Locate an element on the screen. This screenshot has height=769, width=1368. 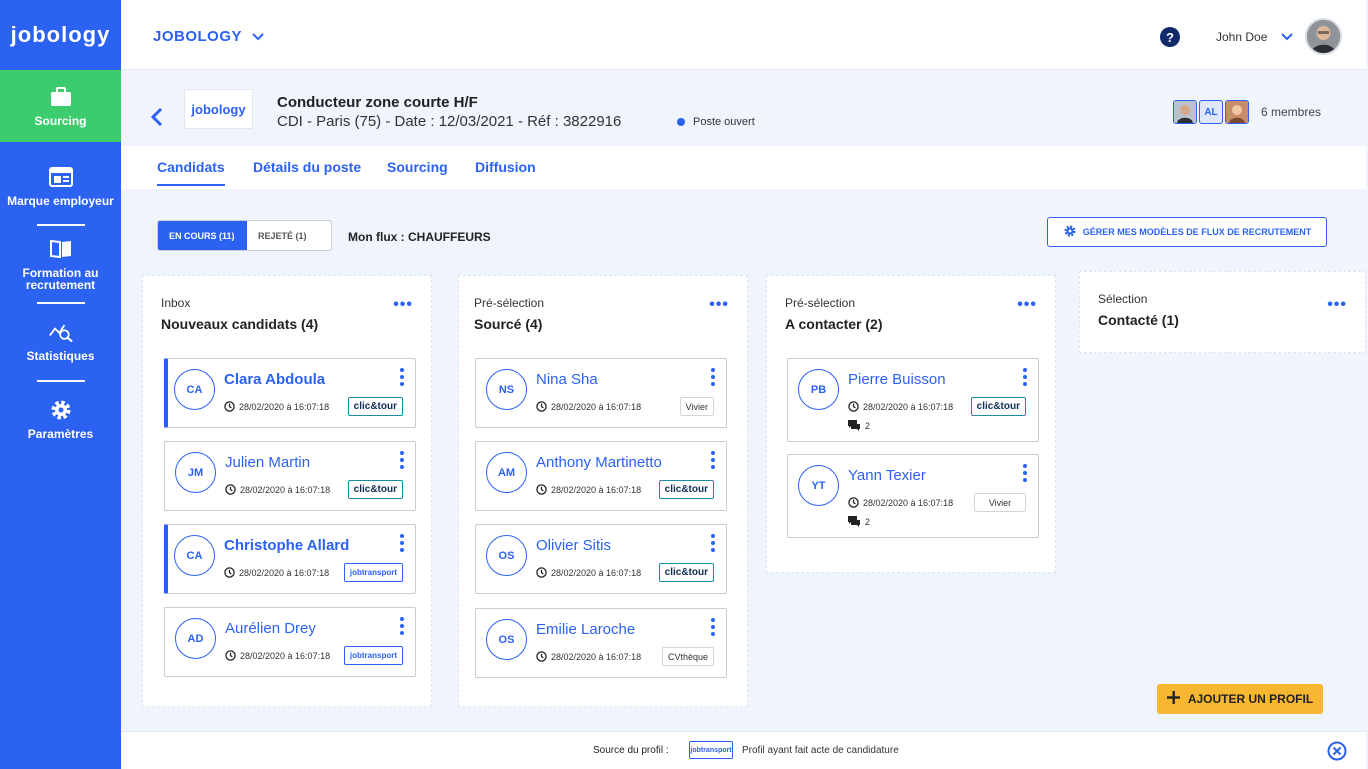
candidate-name: Julien Martin is located at coordinates (267, 462).